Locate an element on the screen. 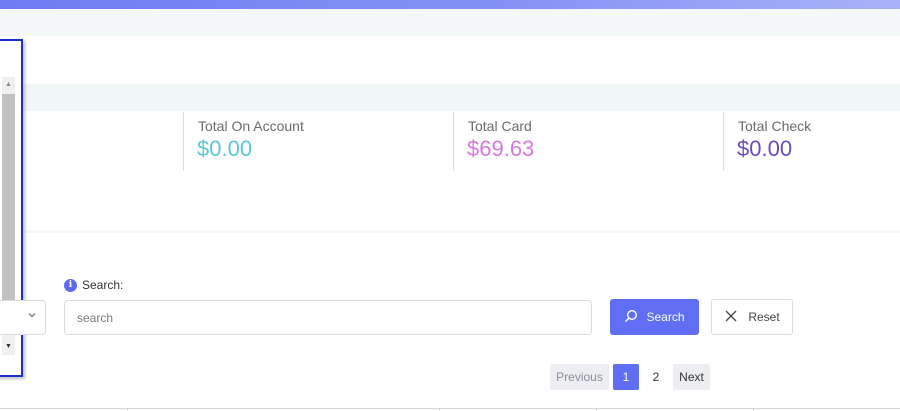 This screenshot has width=900, height=411. stat-label-card: Total Card is located at coordinates (500, 126).